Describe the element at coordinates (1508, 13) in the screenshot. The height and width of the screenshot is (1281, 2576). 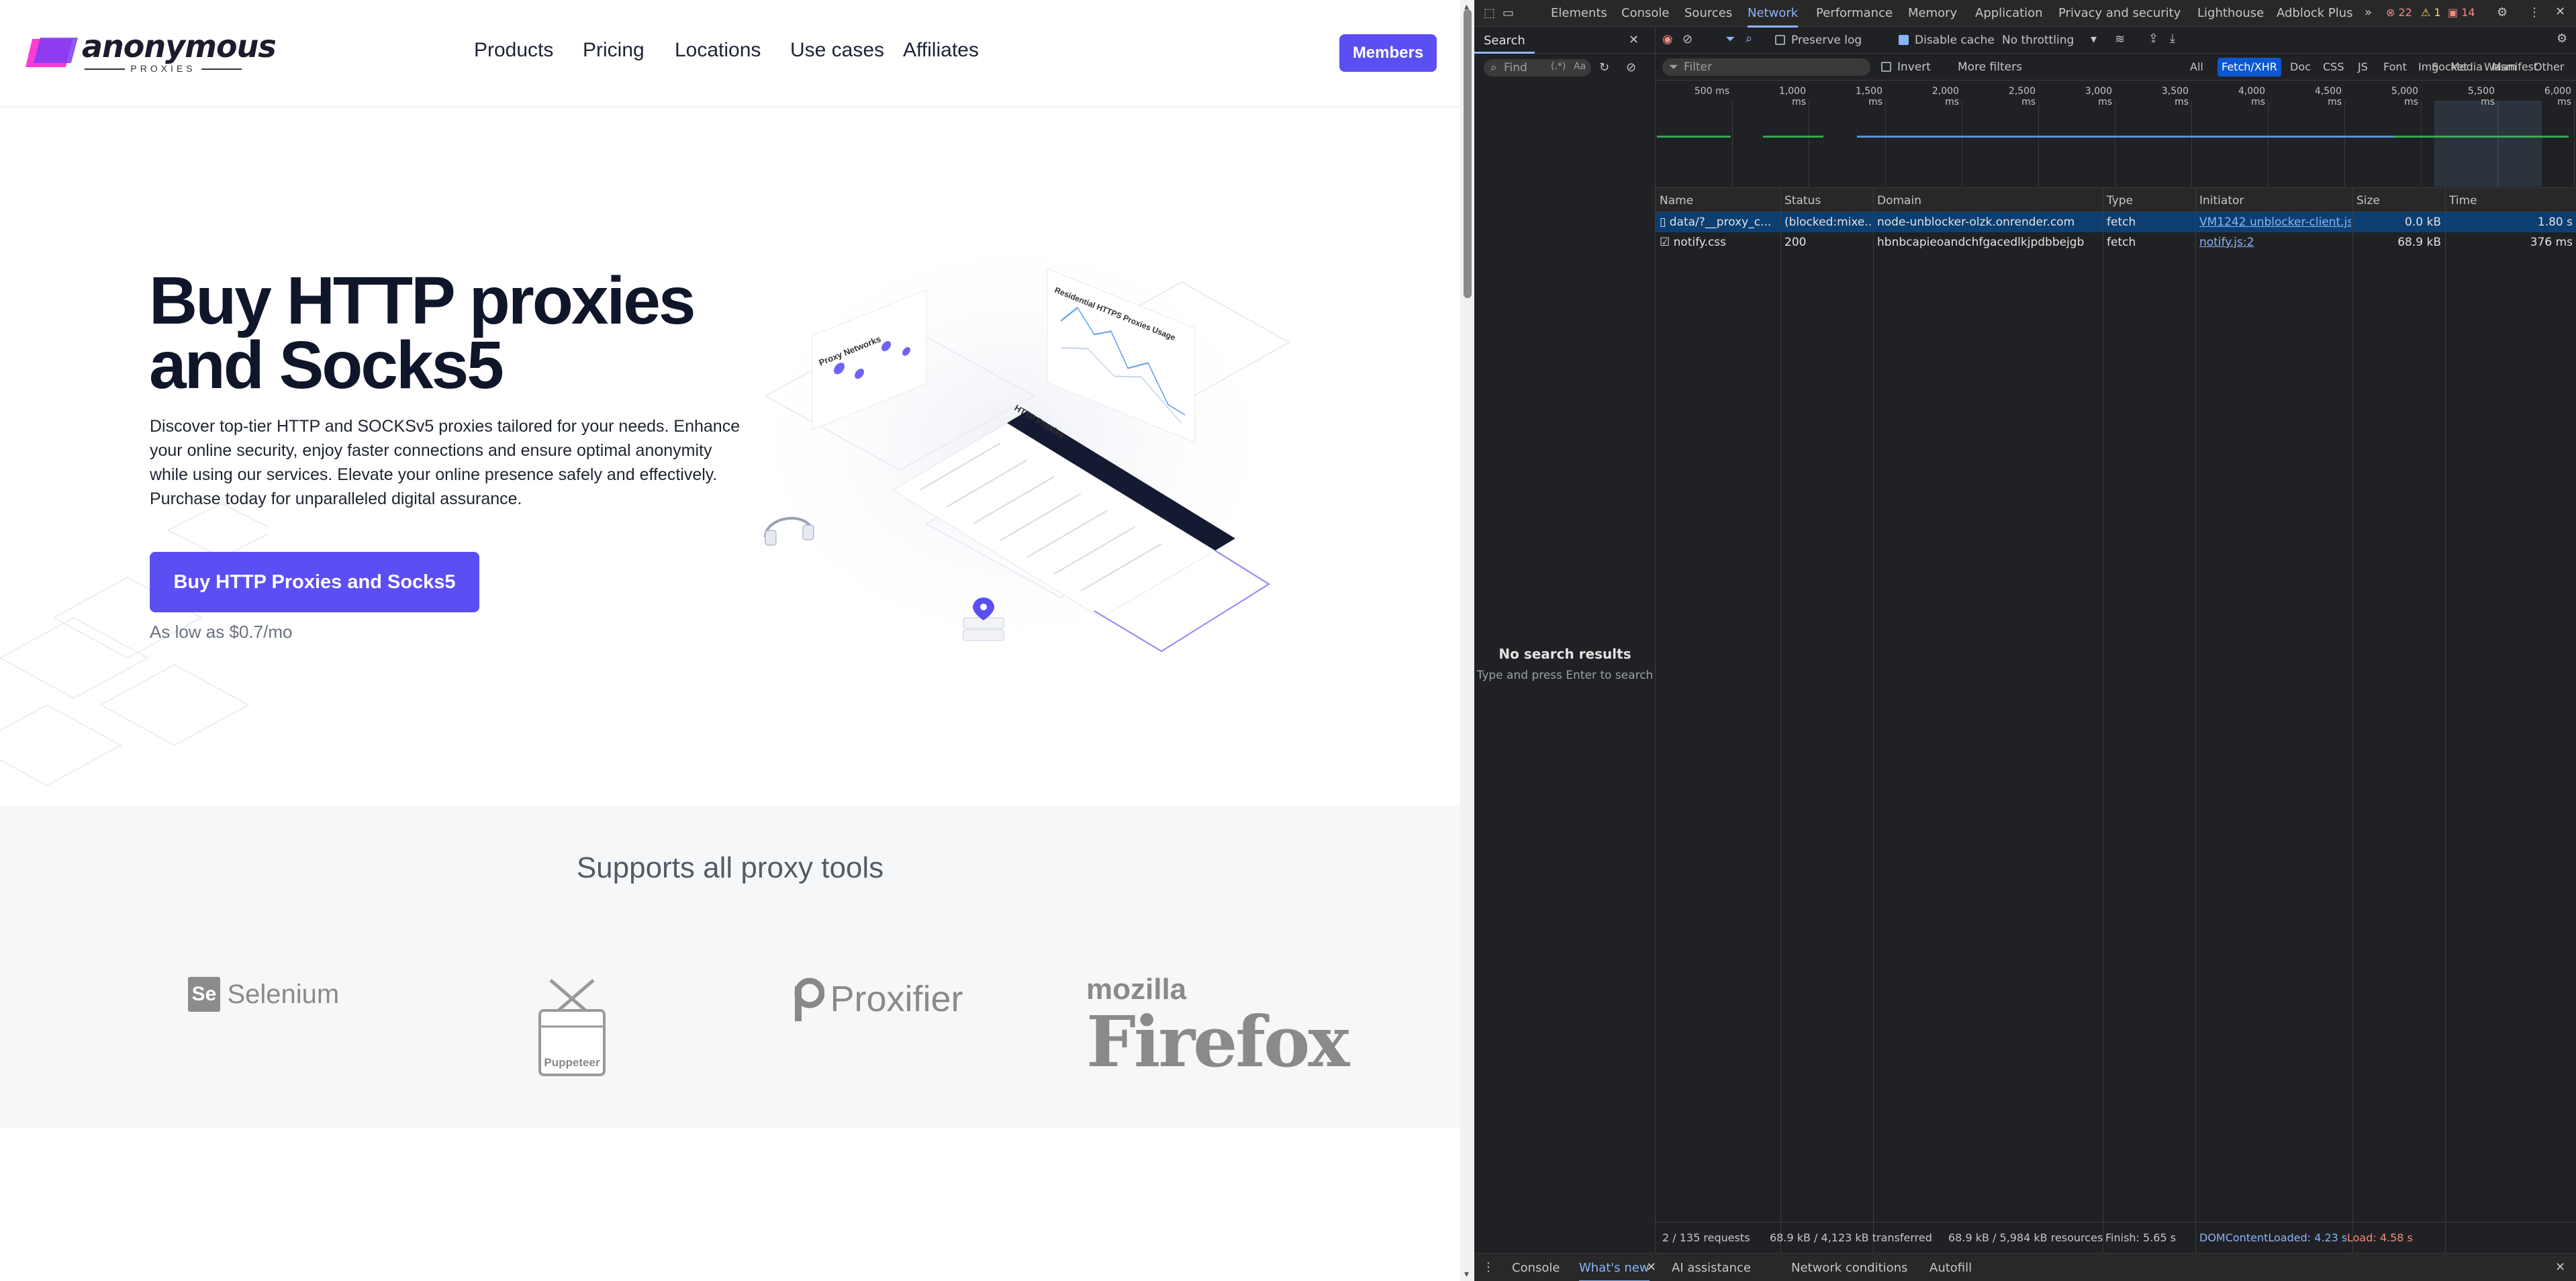
I see `device-toolbar-icon: ▭` at that location.